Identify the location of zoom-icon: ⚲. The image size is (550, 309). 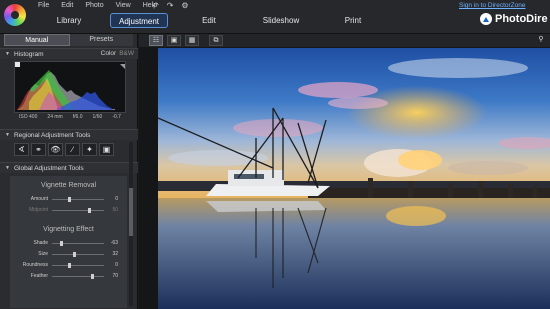
(541, 40).